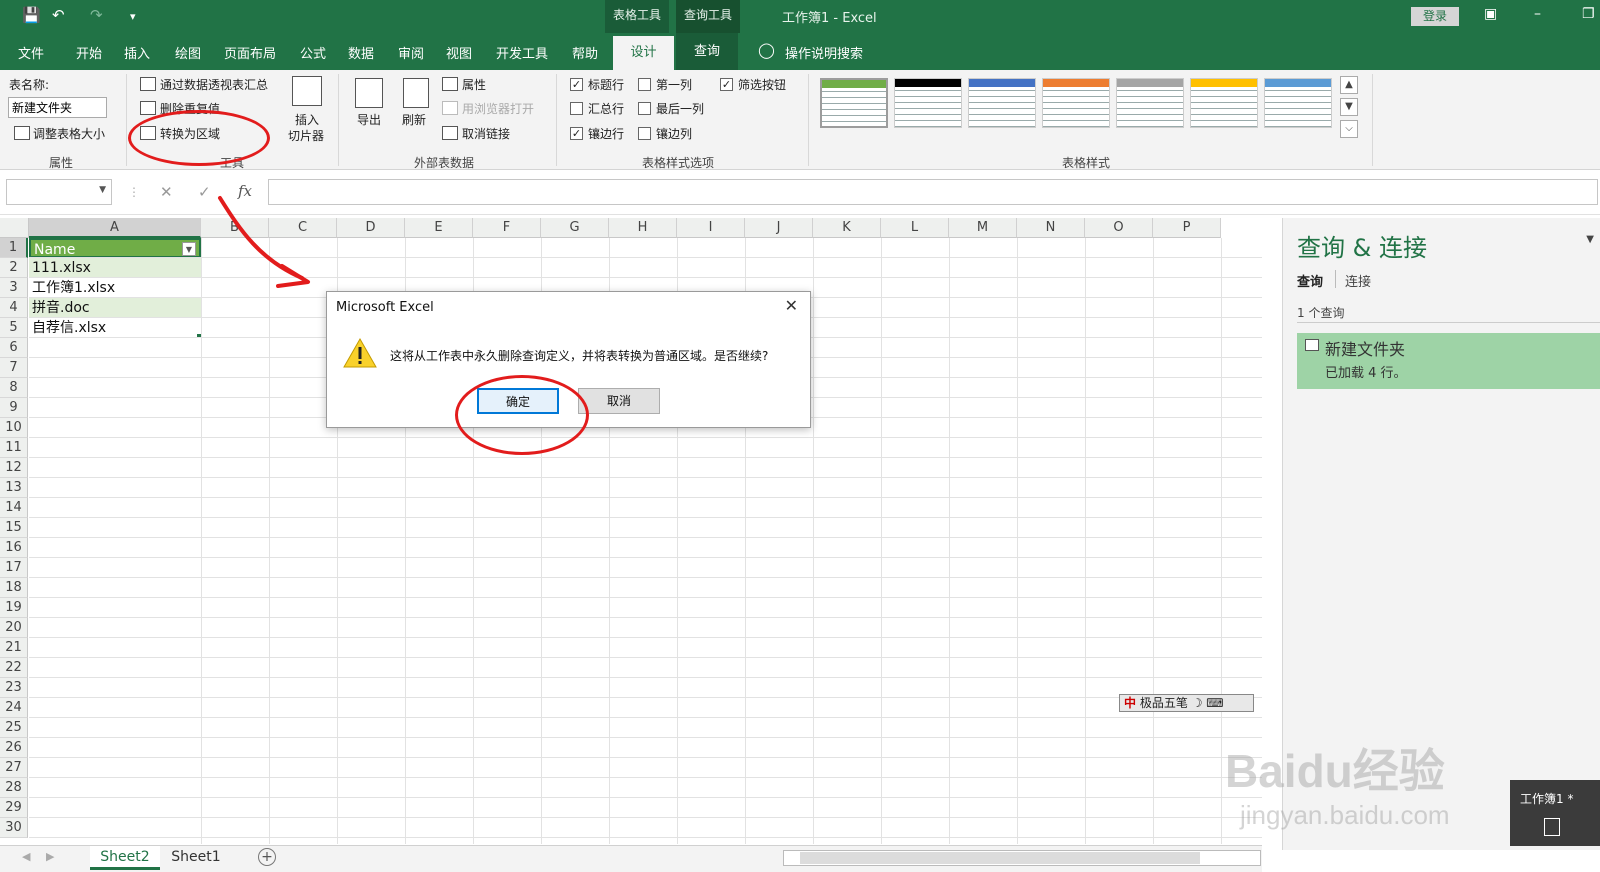  Describe the element at coordinates (14, 588) in the screenshot. I see `row-header: 18` at that location.